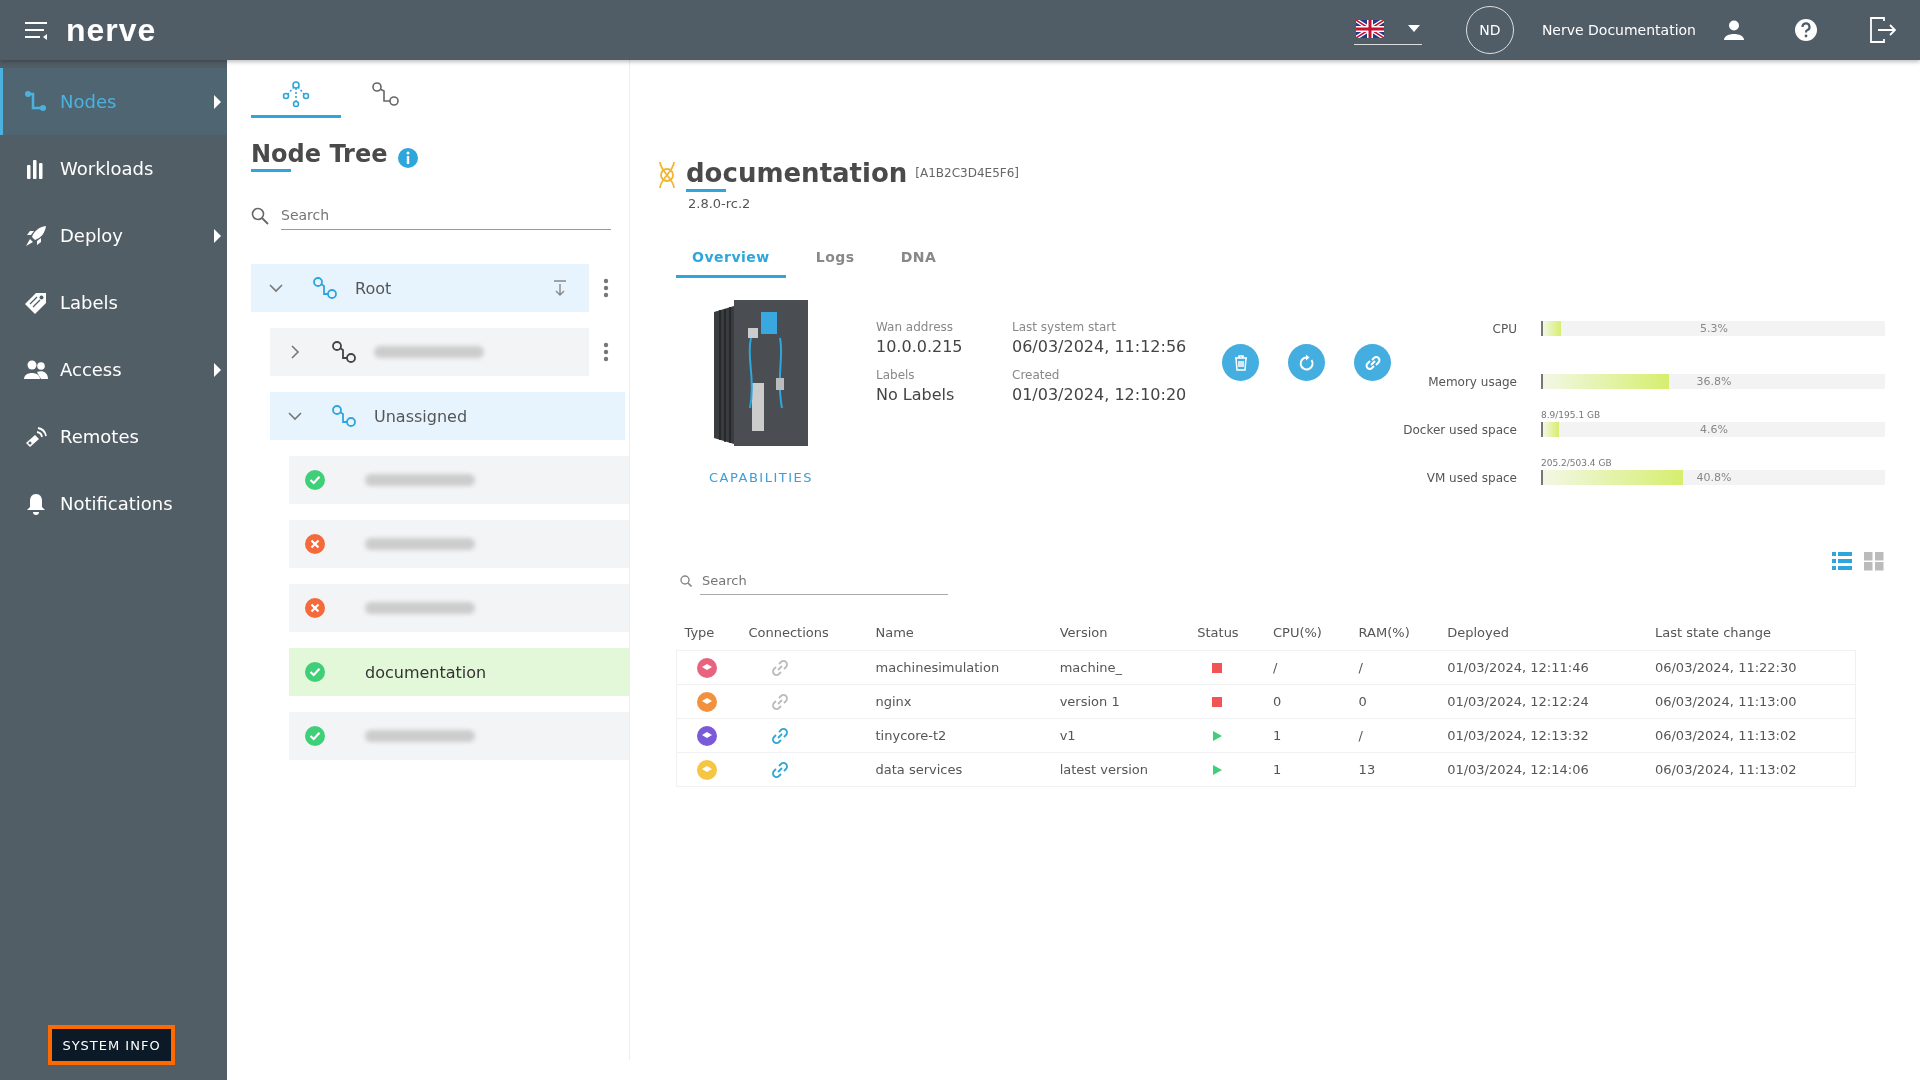 The height and width of the screenshot is (1080, 1920). Describe the element at coordinates (1751, 633) in the screenshot. I see `column-header: Last state change` at that location.